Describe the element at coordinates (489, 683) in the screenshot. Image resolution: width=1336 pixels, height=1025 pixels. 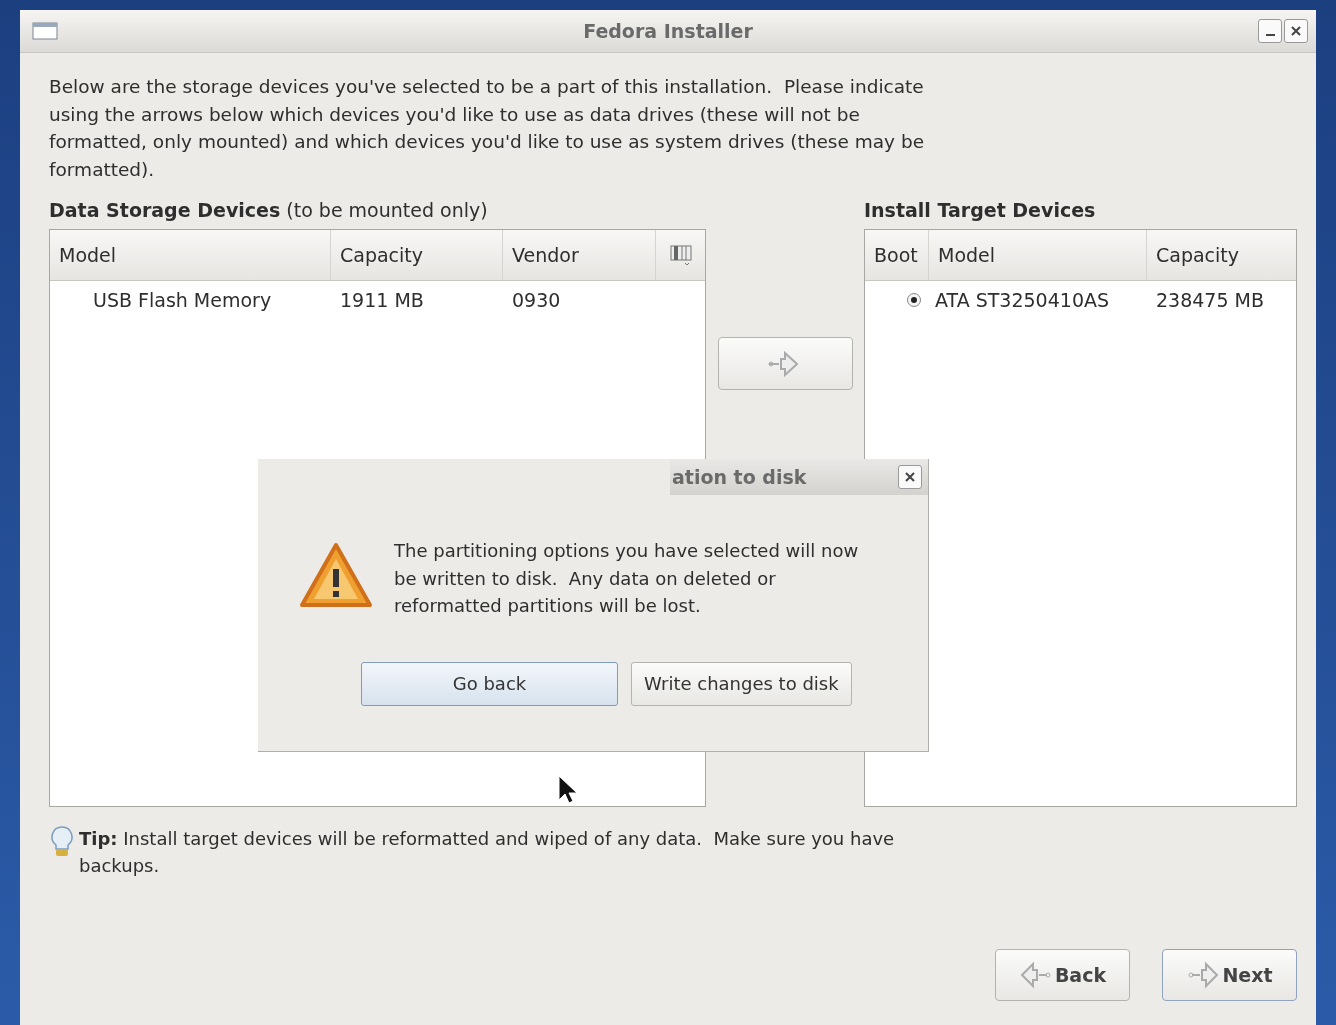
I see `dialog-button: Go back` at that location.